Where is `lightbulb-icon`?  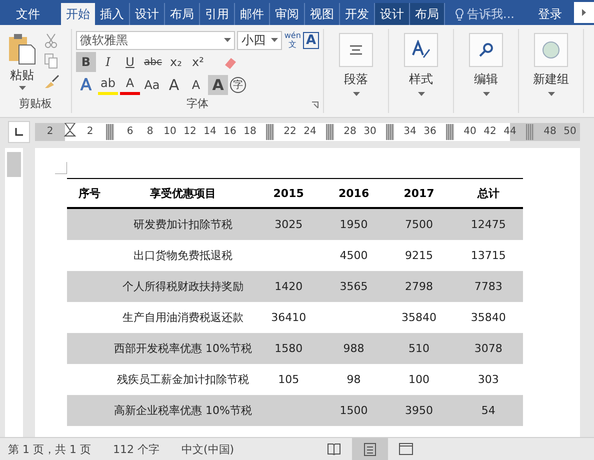
lightbulb-icon is located at coordinates (459, 14).